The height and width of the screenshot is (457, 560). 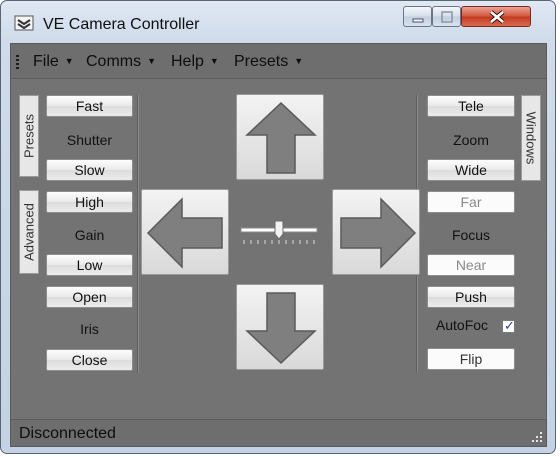 I want to click on close-button, so click(x=496, y=16).